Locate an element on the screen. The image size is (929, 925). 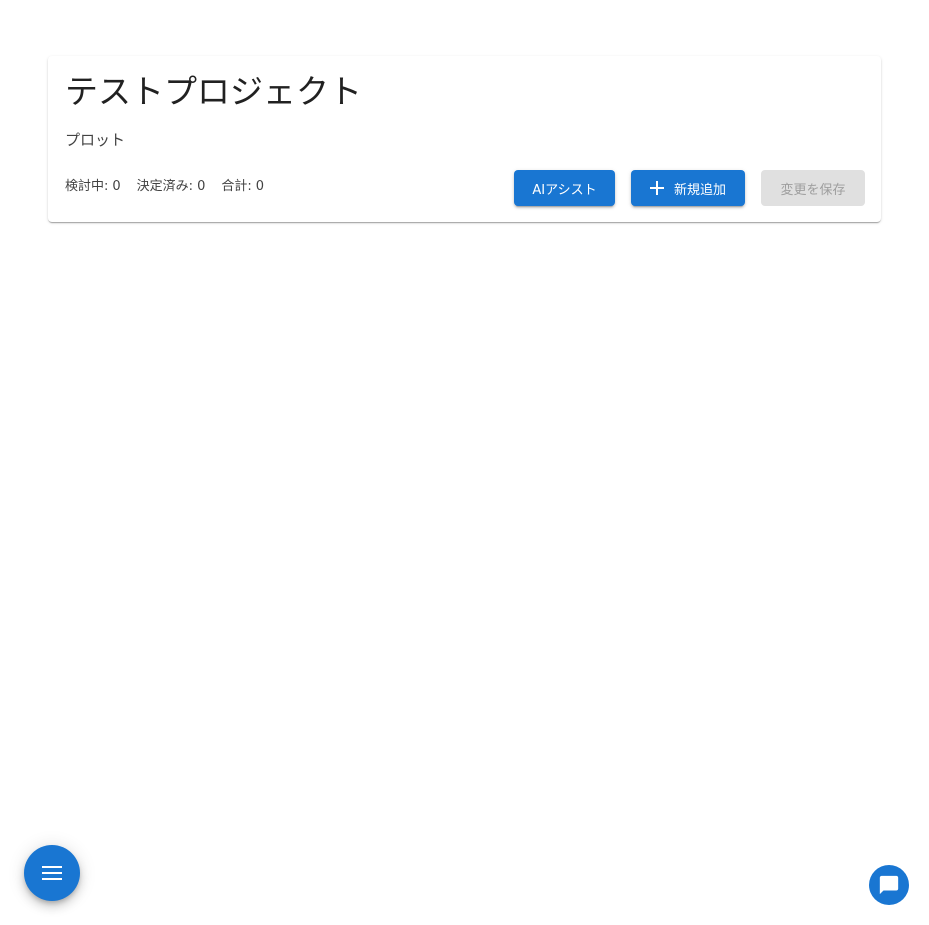
save-changes-label: 変更を保存 is located at coordinates (813, 190).